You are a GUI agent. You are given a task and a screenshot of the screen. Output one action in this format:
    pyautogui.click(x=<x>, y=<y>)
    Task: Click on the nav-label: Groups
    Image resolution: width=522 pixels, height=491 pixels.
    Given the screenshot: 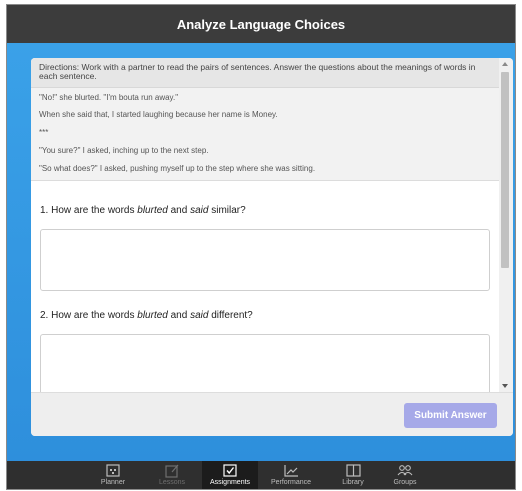 What is the action you would take?
    pyautogui.click(x=405, y=482)
    